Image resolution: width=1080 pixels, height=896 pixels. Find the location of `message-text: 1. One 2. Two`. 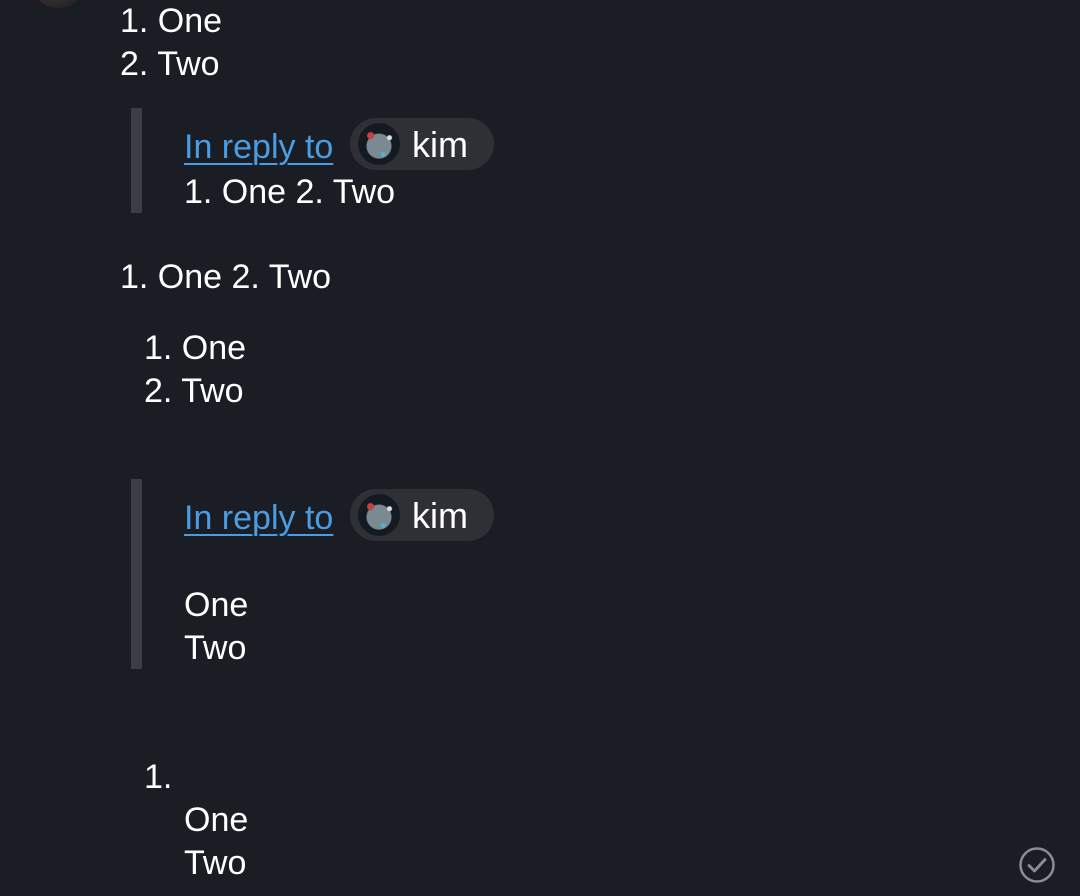

message-text: 1. One 2. Two is located at coordinates (226, 277).